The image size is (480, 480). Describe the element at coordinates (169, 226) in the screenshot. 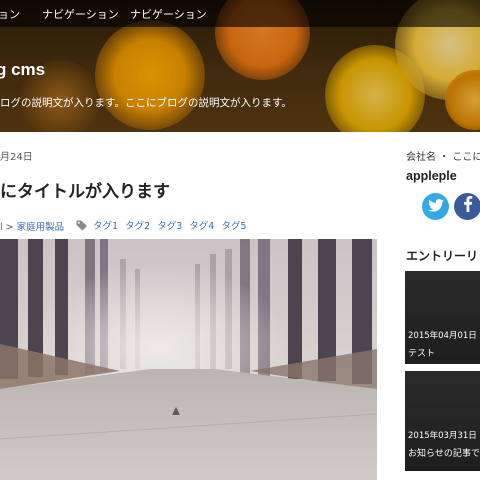

I see `tag-link: タグ3` at that location.